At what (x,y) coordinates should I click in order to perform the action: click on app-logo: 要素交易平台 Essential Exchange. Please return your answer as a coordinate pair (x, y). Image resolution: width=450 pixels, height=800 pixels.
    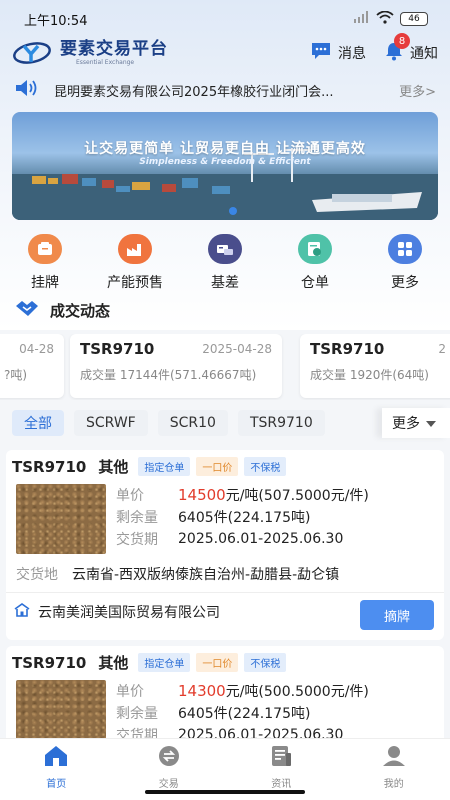
    Looking at the image, I should click on (90, 53).